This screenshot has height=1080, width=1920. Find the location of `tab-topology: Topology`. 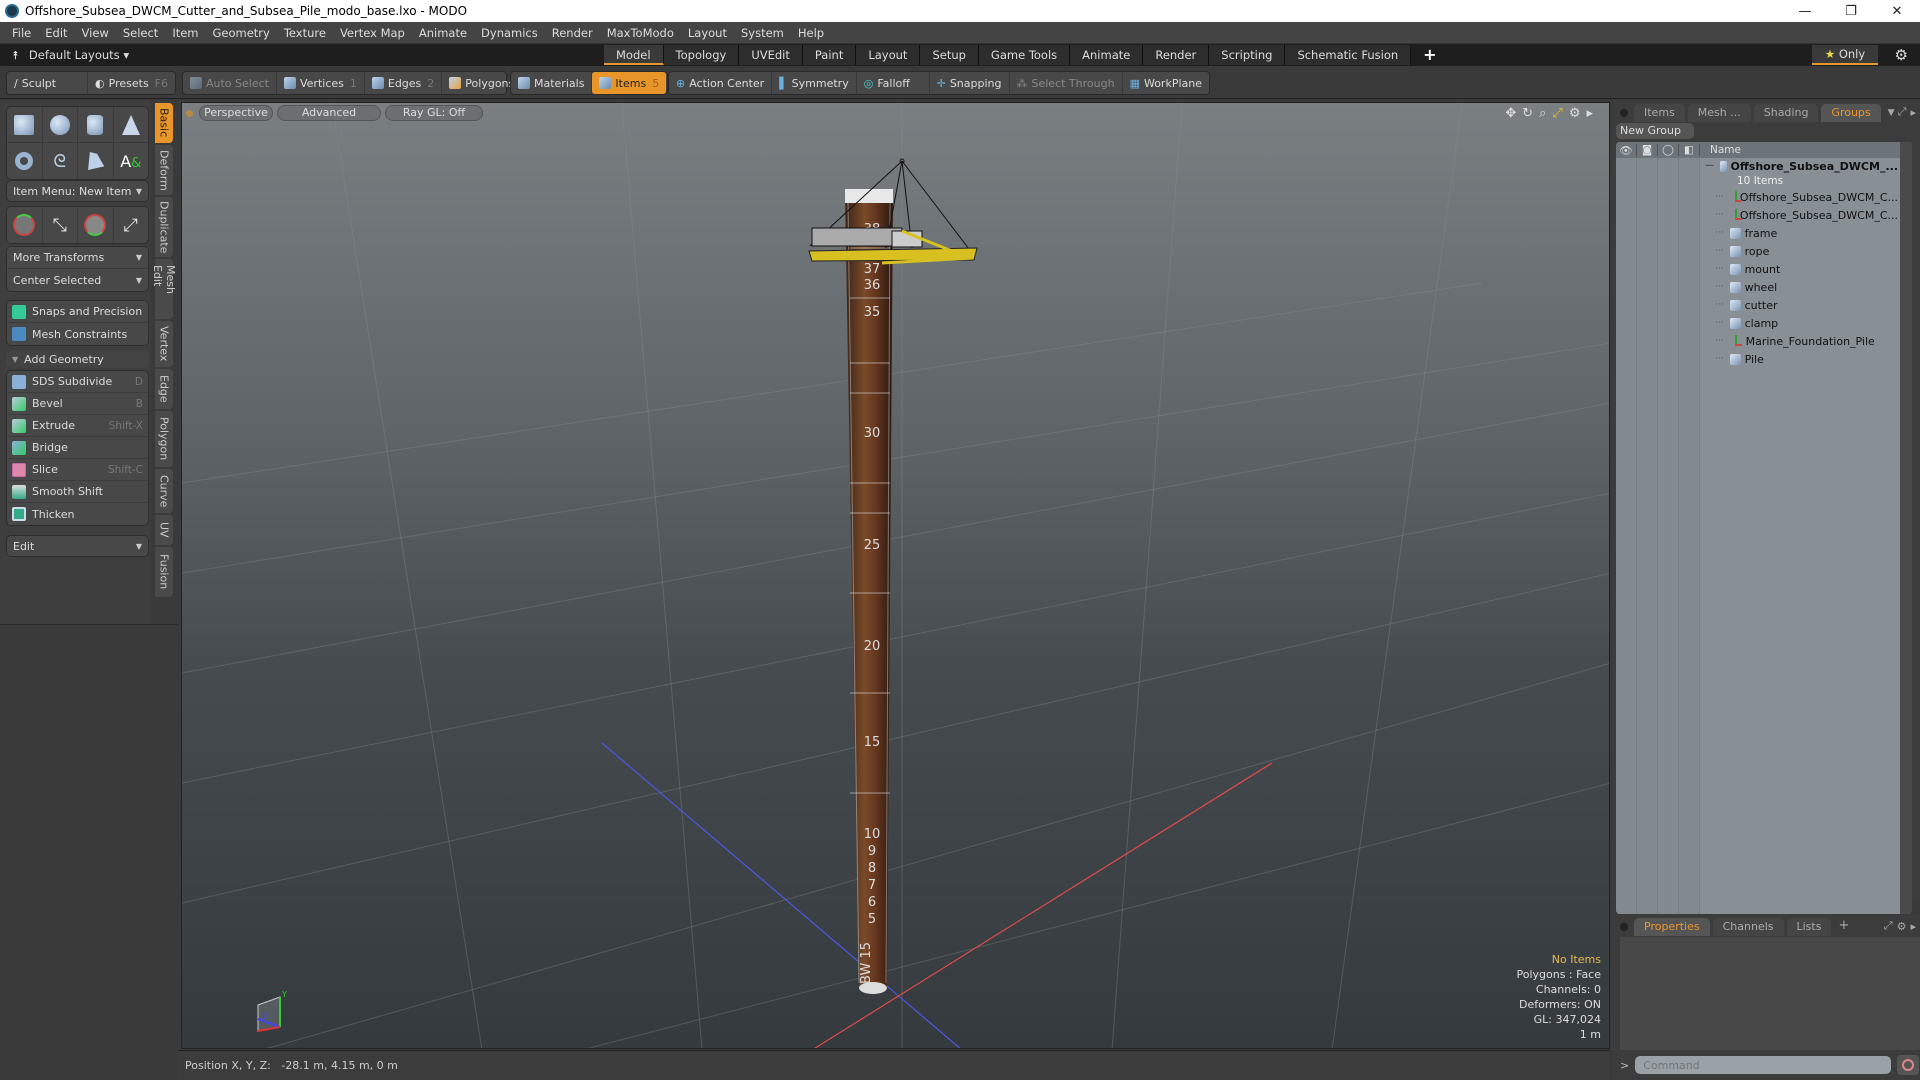

tab-topology: Topology is located at coordinates (701, 55).